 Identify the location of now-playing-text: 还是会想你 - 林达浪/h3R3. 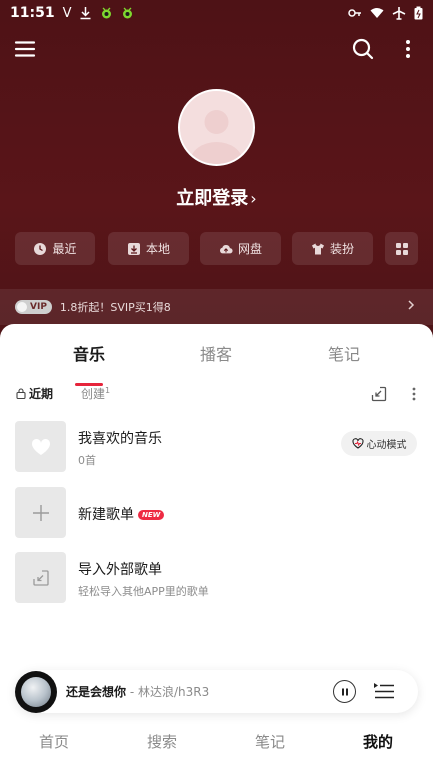
(137, 691).